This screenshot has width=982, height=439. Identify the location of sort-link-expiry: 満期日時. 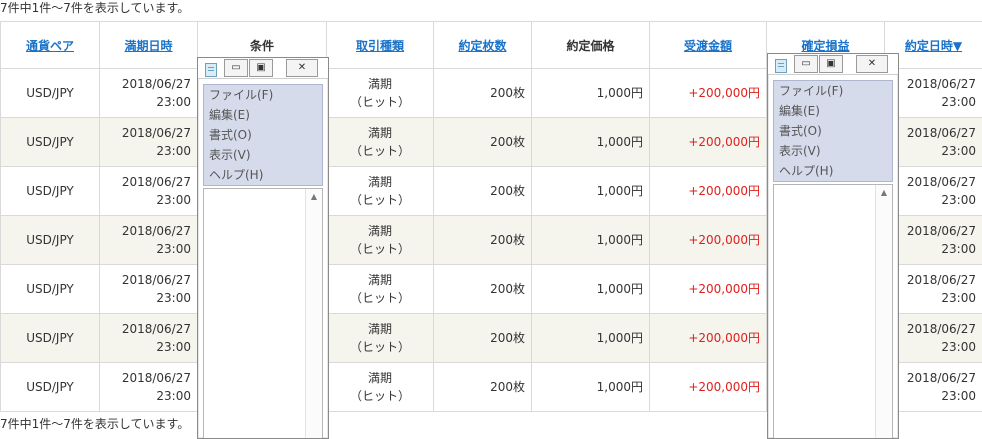
(148, 46).